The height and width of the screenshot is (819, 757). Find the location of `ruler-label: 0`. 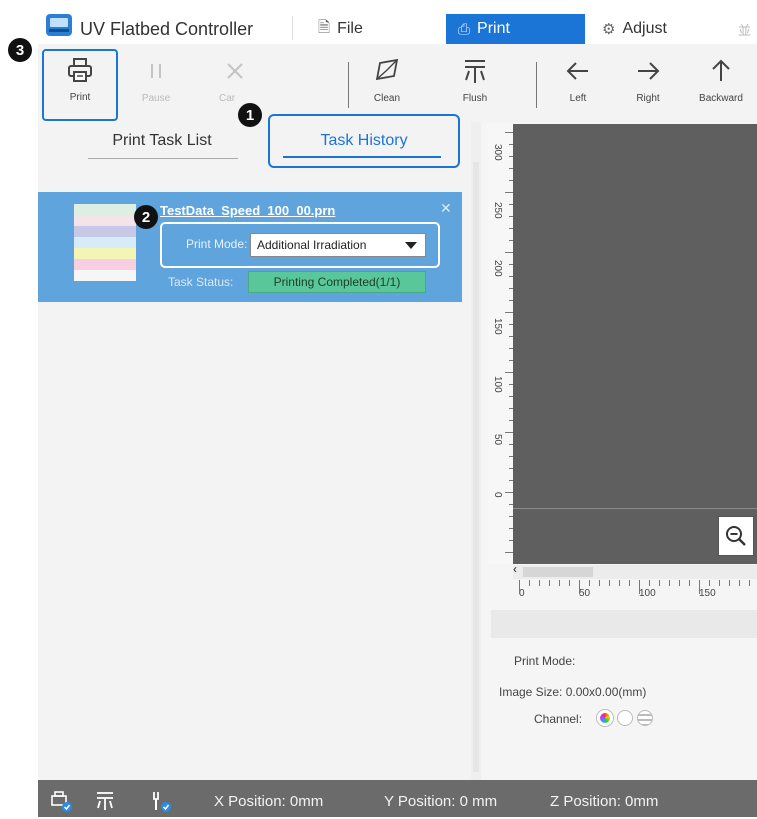

ruler-label: 0 is located at coordinates (497, 495).